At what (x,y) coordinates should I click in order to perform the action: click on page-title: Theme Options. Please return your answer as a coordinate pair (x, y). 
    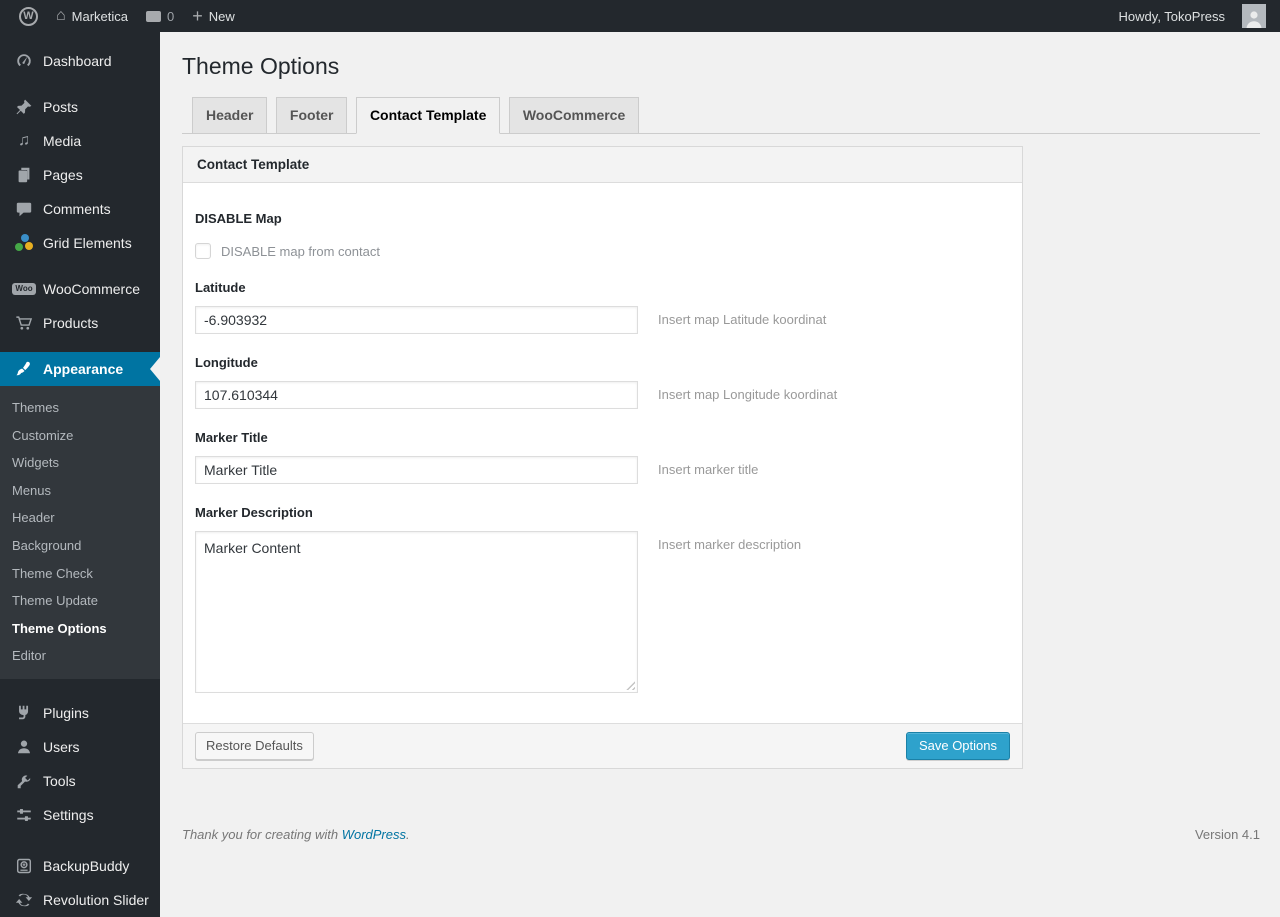
    Looking at the image, I should click on (261, 66).